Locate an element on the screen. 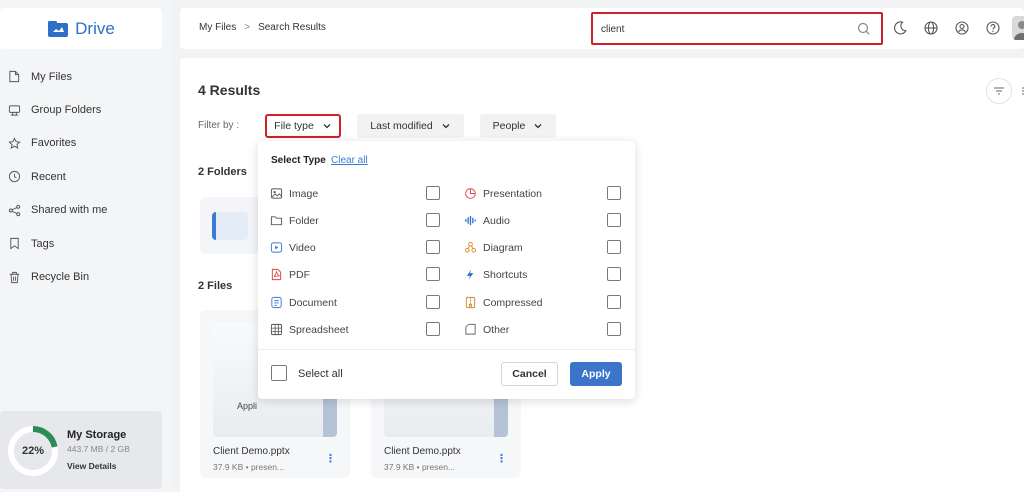 The width and height of the screenshot is (1024, 492). sidebar-item-my-files: My Files is located at coordinates (85, 76).